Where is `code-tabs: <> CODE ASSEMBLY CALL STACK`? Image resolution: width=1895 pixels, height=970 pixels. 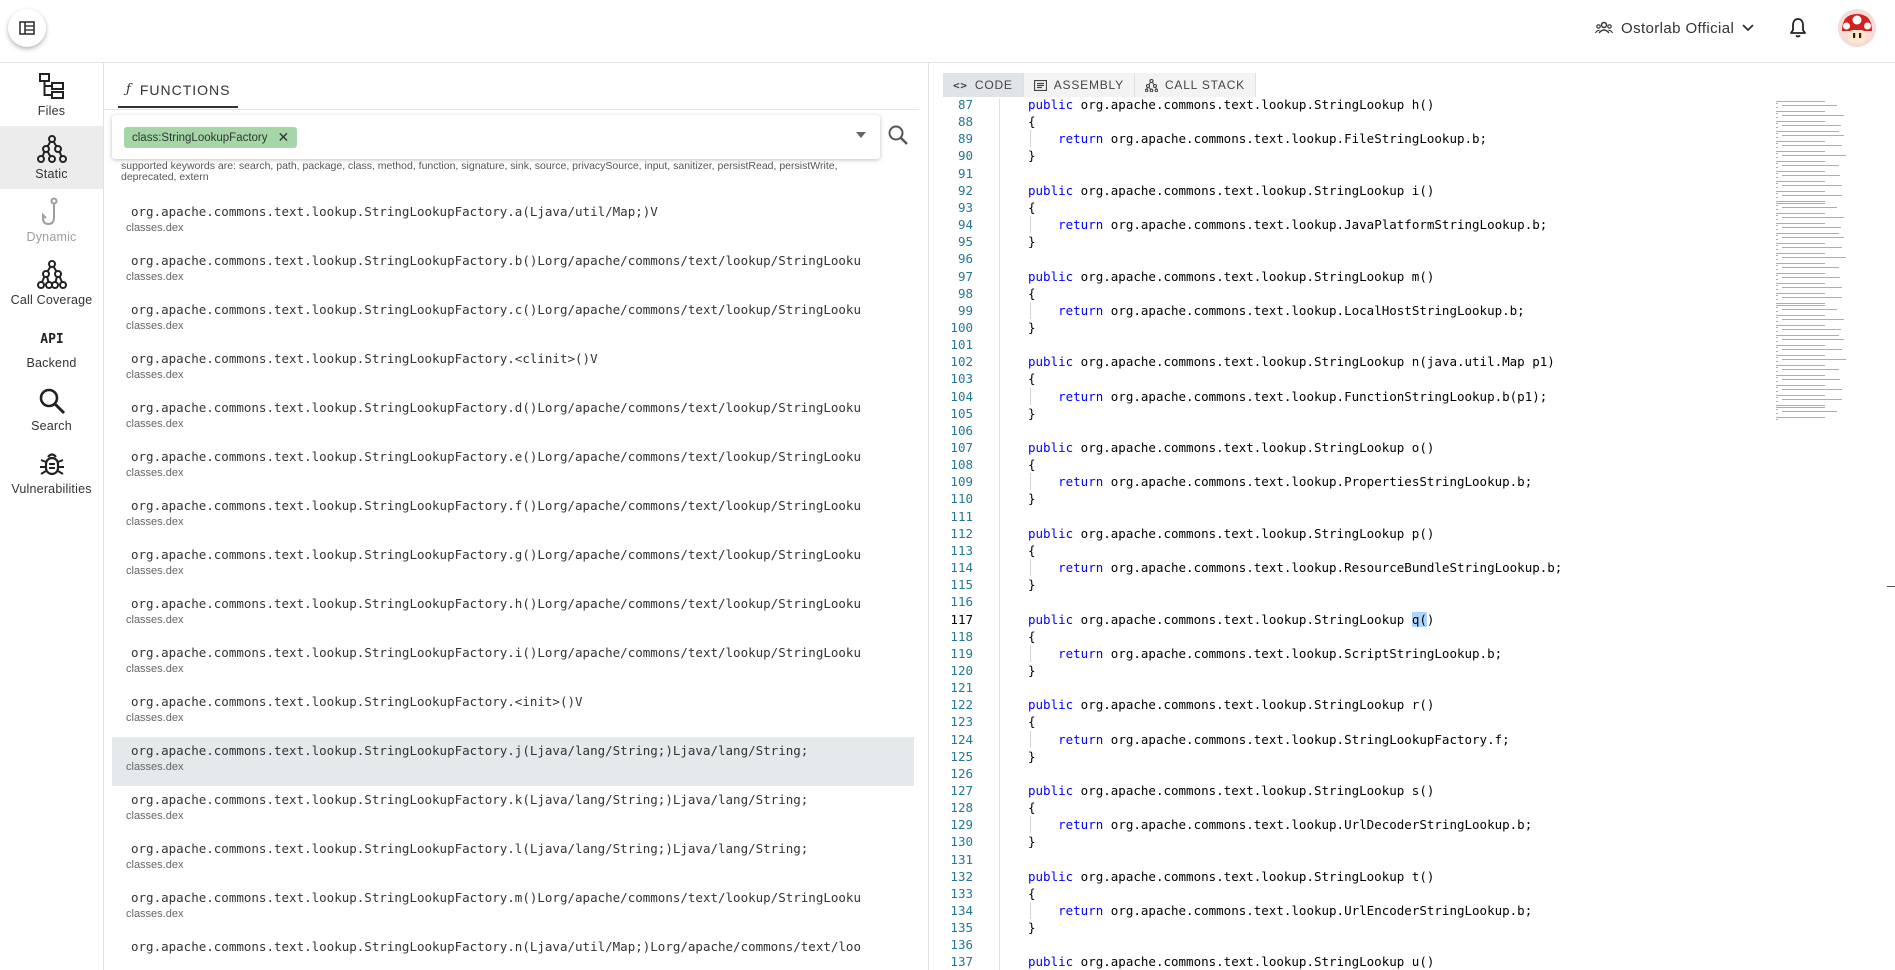 code-tabs: <> CODE ASSEMBLY CALL STACK is located at coordinates (1099, 85).